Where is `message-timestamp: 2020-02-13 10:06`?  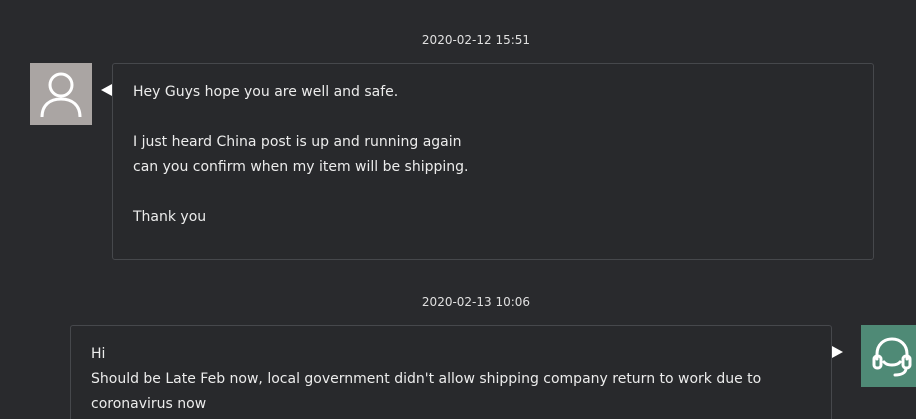 message-timestamp: 2020-02-13 10:06 is located at coordinates (476, 302).